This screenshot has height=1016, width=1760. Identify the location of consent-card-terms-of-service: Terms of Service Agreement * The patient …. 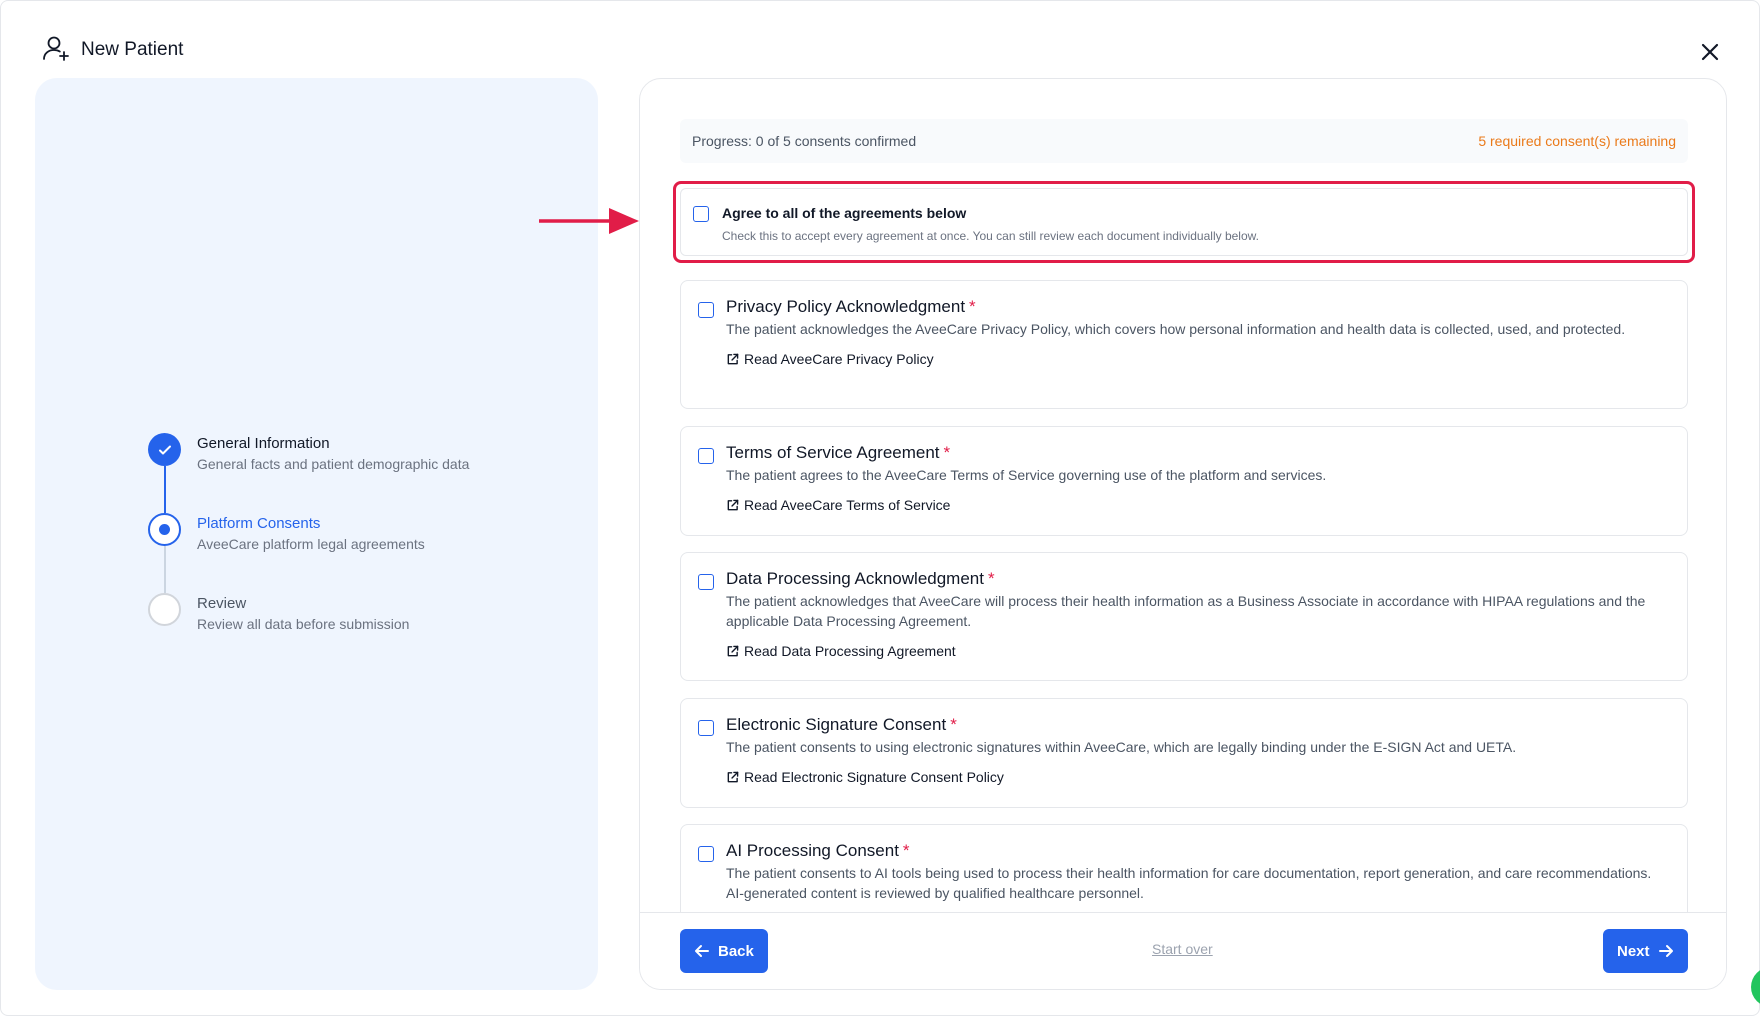
(1184, 481).